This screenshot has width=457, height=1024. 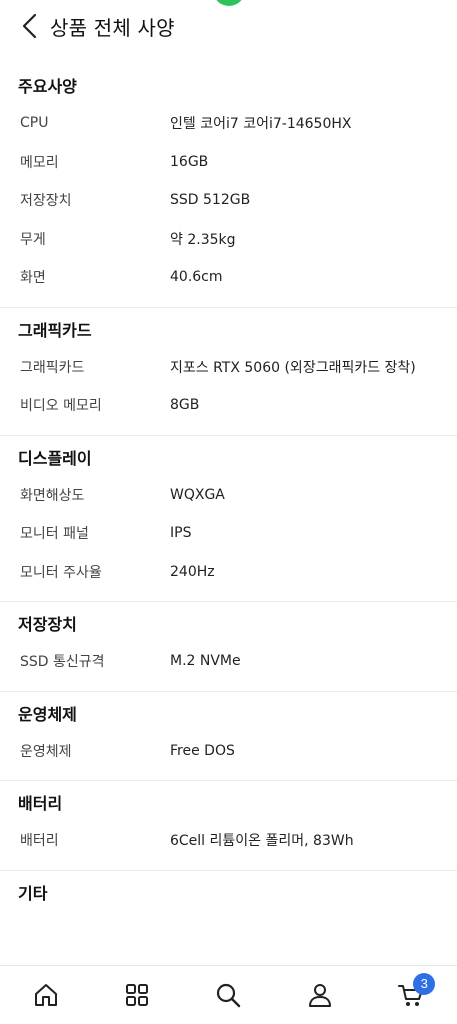 What do you see at coordinates (228, 277) in the screenshot?
I see `spec-row: 화면 40.6cm` at bounding box center [228, 277].